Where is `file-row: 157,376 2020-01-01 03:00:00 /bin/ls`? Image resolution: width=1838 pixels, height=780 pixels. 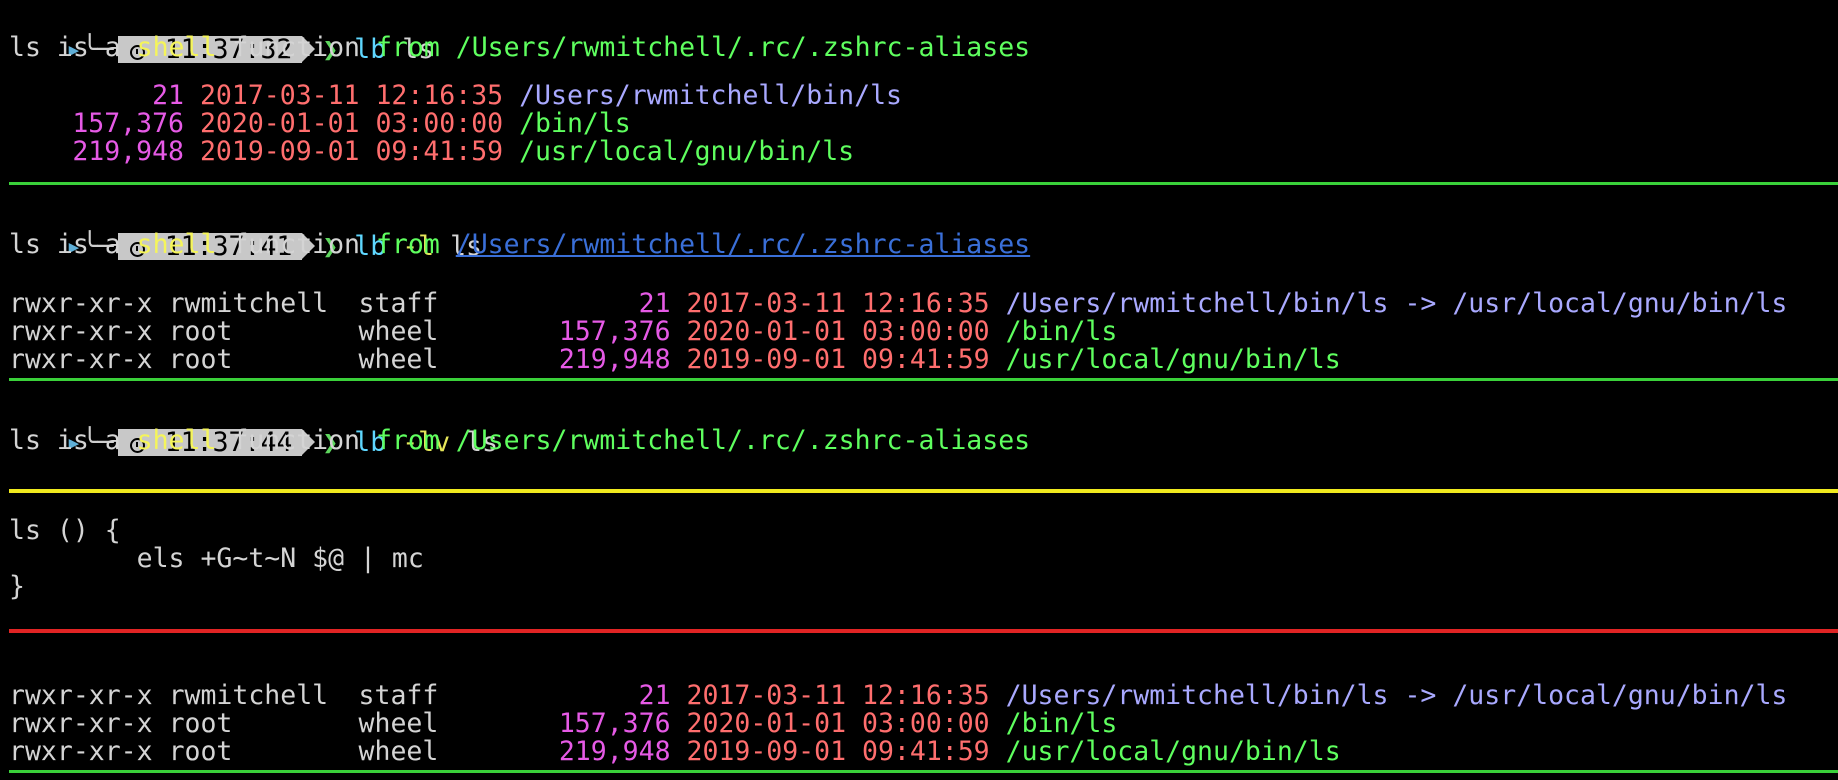 file-row: 157,376 2020-01-01 03:00:00 /bin/ls is located at coordinates (320, 123).